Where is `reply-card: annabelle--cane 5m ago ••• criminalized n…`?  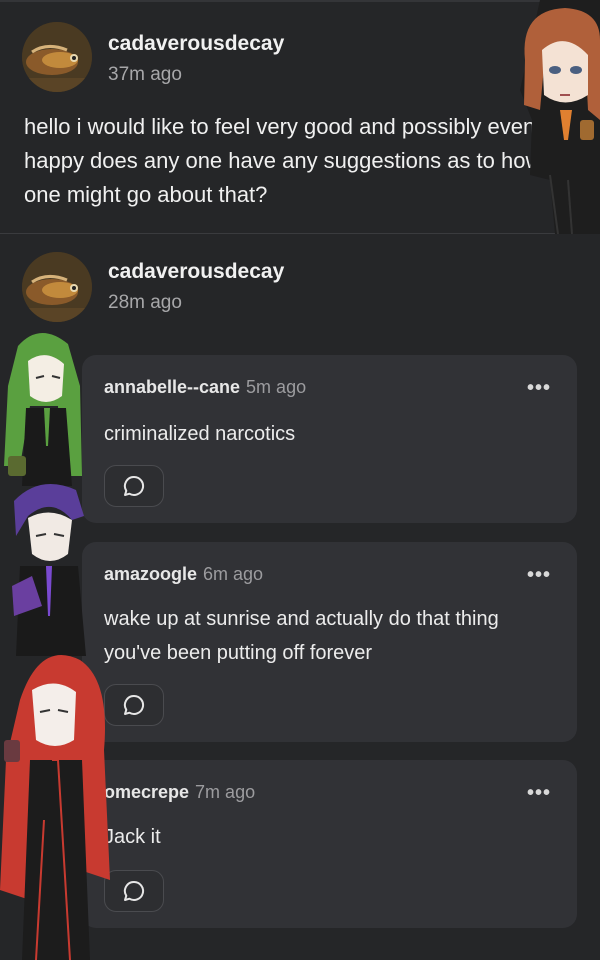
reply-card: annabelle--cane 5m ago ••• criminalized n… is located at coordinates (329, 439).